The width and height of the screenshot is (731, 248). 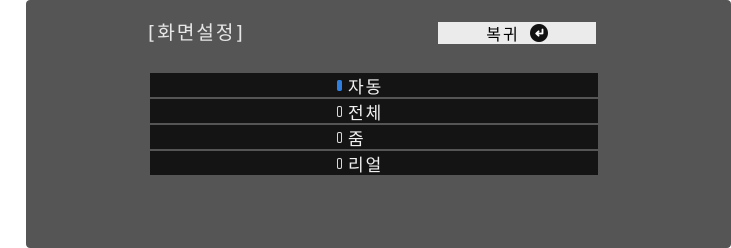 I want to click on option-real: 리얼, so click(x=374, y=163).